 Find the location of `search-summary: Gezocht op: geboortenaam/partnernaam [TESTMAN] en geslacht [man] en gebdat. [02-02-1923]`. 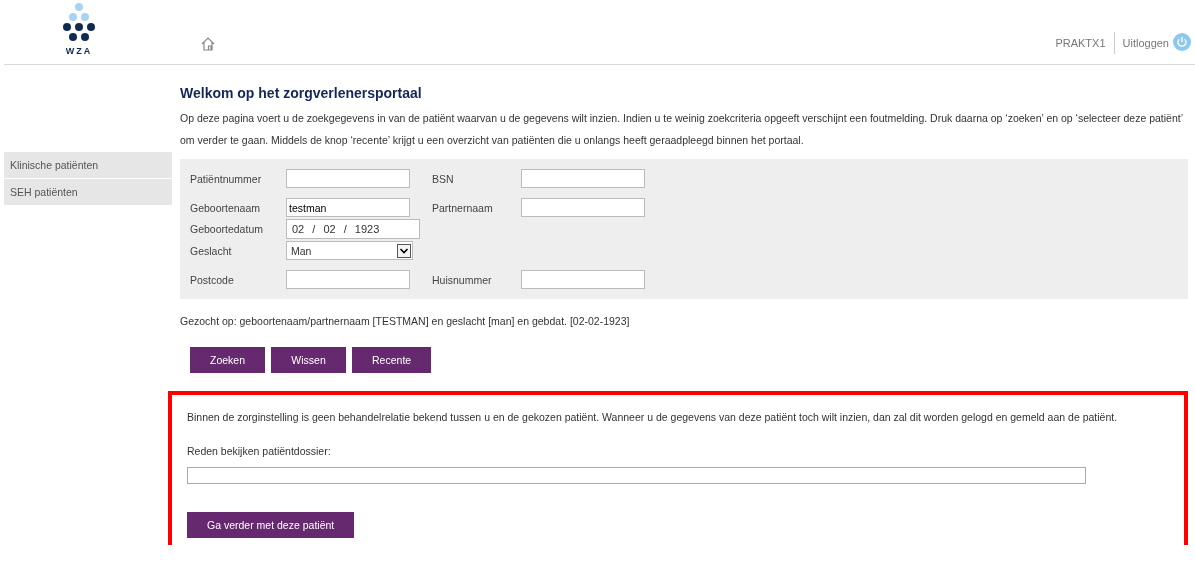

search-summary: Gezocht op: geboortenaam/partnernaam [TESTMAN] en geslacht [man] en gebdat. [02-02-1923] is located at coordinates (405, 321).